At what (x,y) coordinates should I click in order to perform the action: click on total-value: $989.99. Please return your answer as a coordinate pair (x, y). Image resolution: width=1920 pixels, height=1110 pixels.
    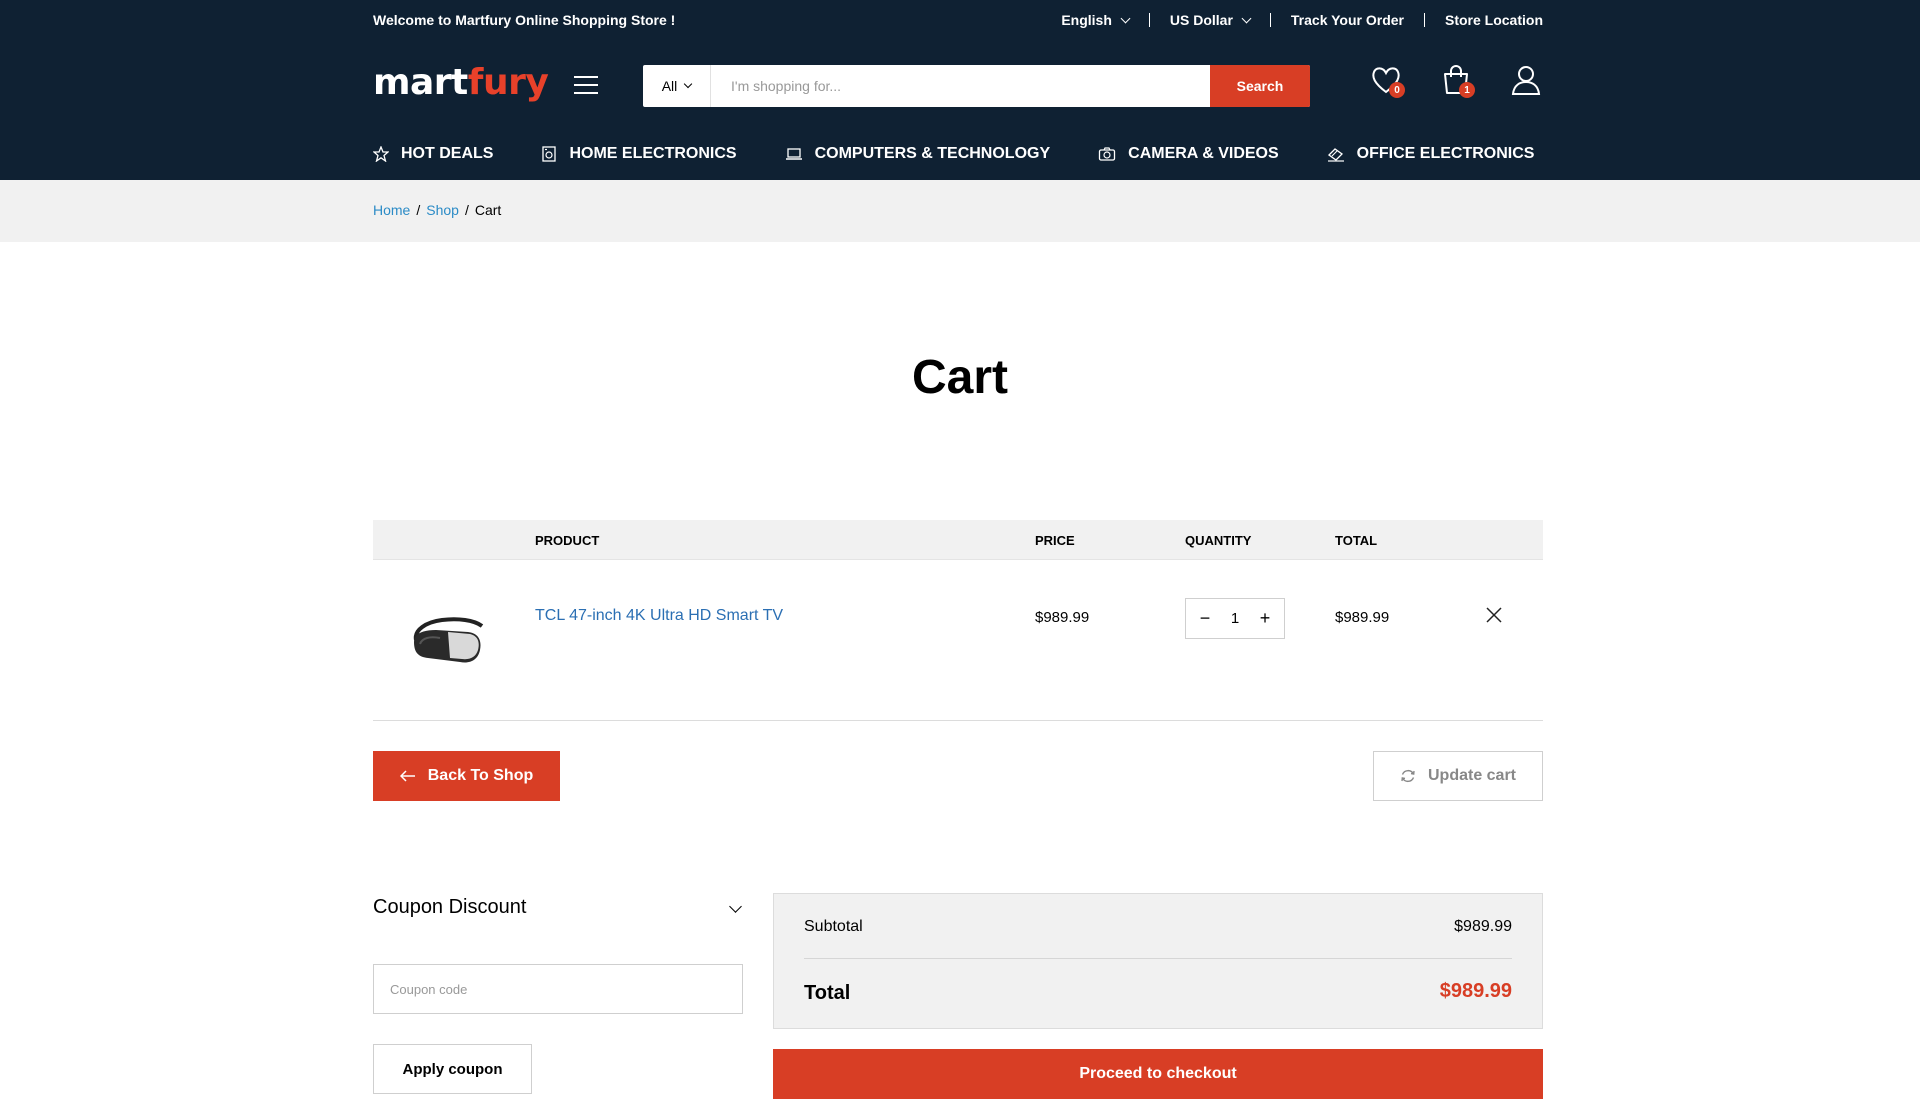
    Looking at the image, I should click on (1475, 991).